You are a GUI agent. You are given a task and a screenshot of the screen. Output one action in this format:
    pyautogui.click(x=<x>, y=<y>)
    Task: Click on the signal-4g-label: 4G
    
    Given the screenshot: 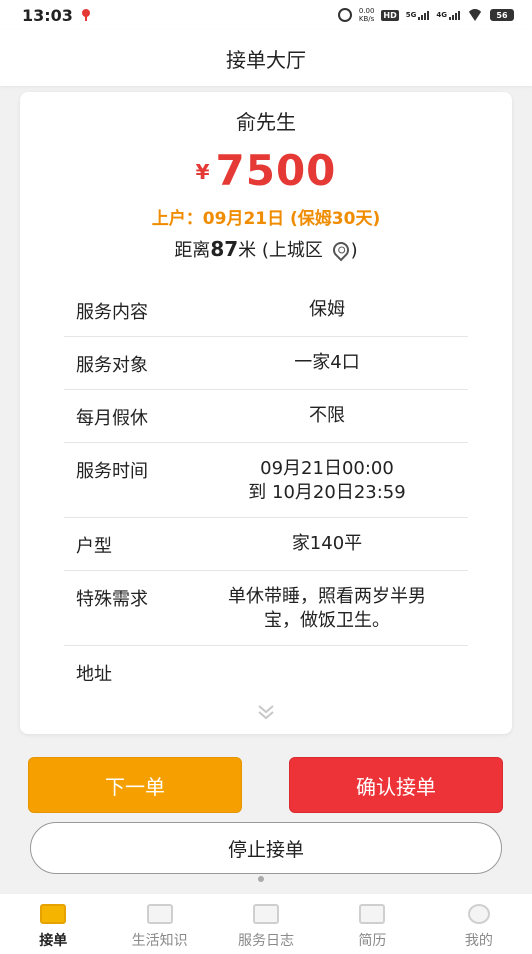 What is the action you would take?
    pyautogui.click(x=441, y=14)
    